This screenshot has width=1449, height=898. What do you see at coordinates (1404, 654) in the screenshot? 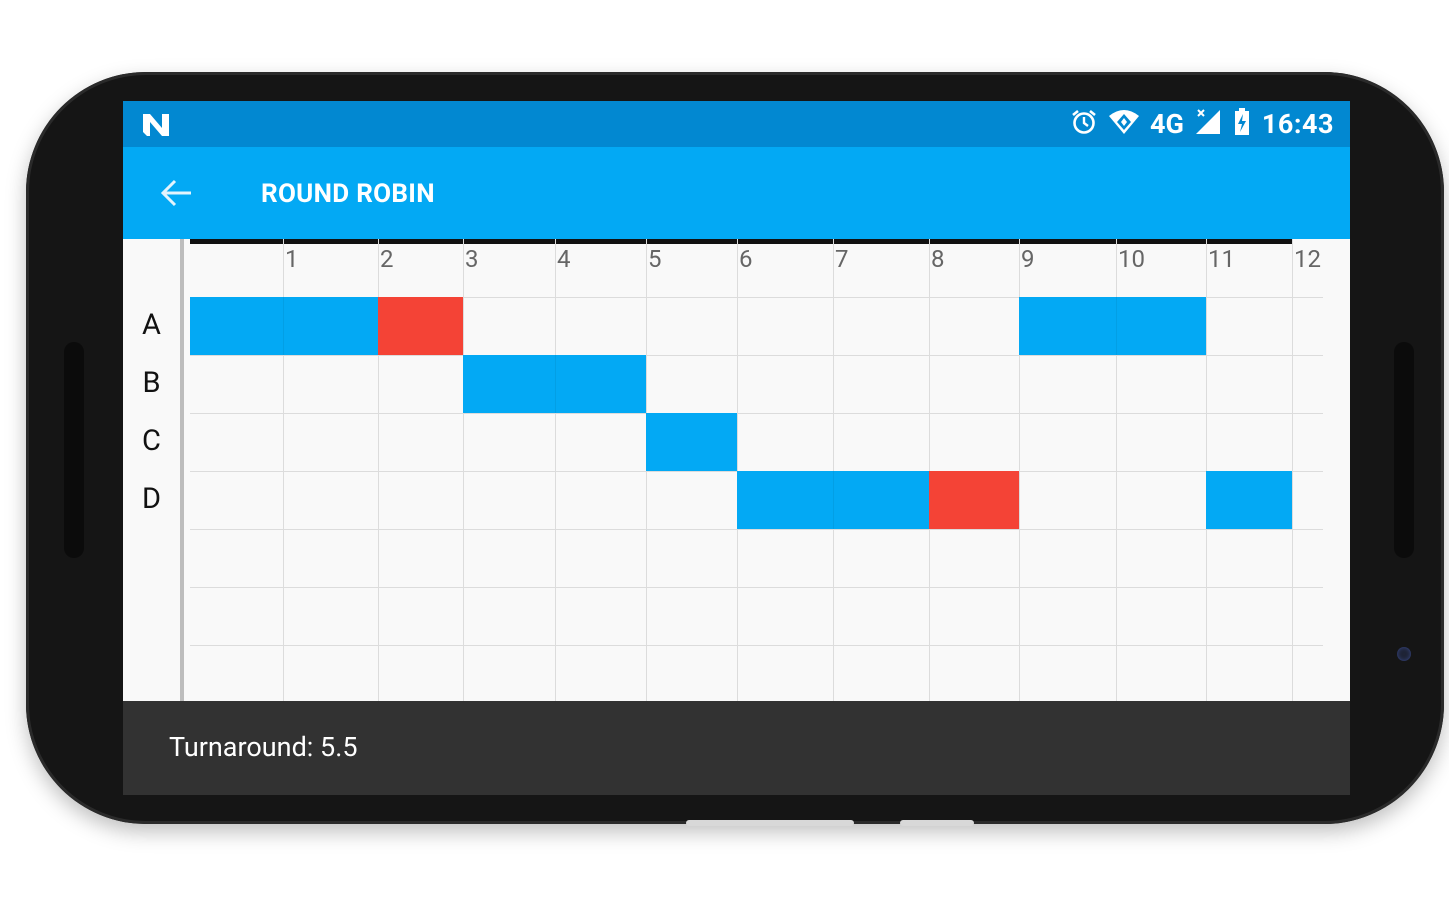
I see `front-camera` at bounding box center [1404, 654].